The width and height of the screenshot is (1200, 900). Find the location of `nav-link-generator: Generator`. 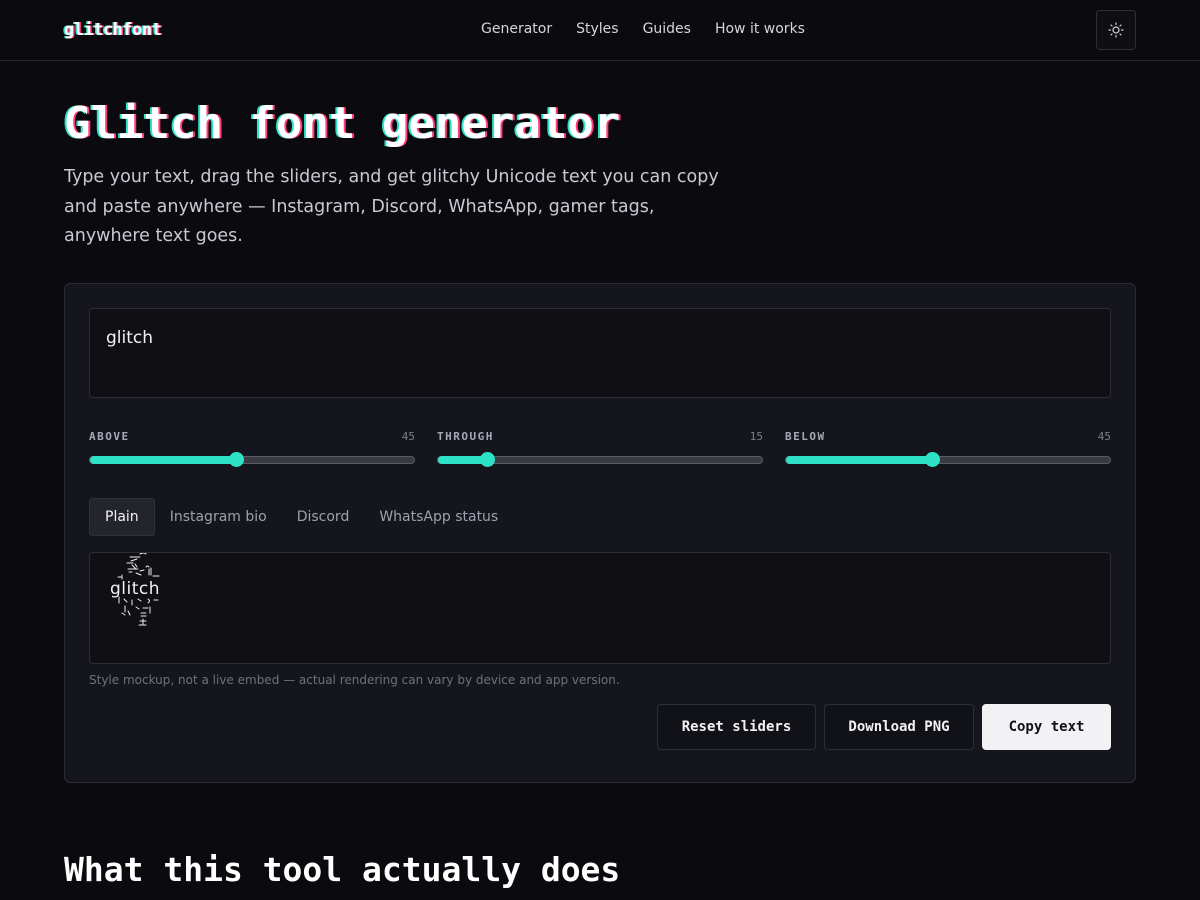

nav-link-generator: Generator is located at coordinates (516, 29).